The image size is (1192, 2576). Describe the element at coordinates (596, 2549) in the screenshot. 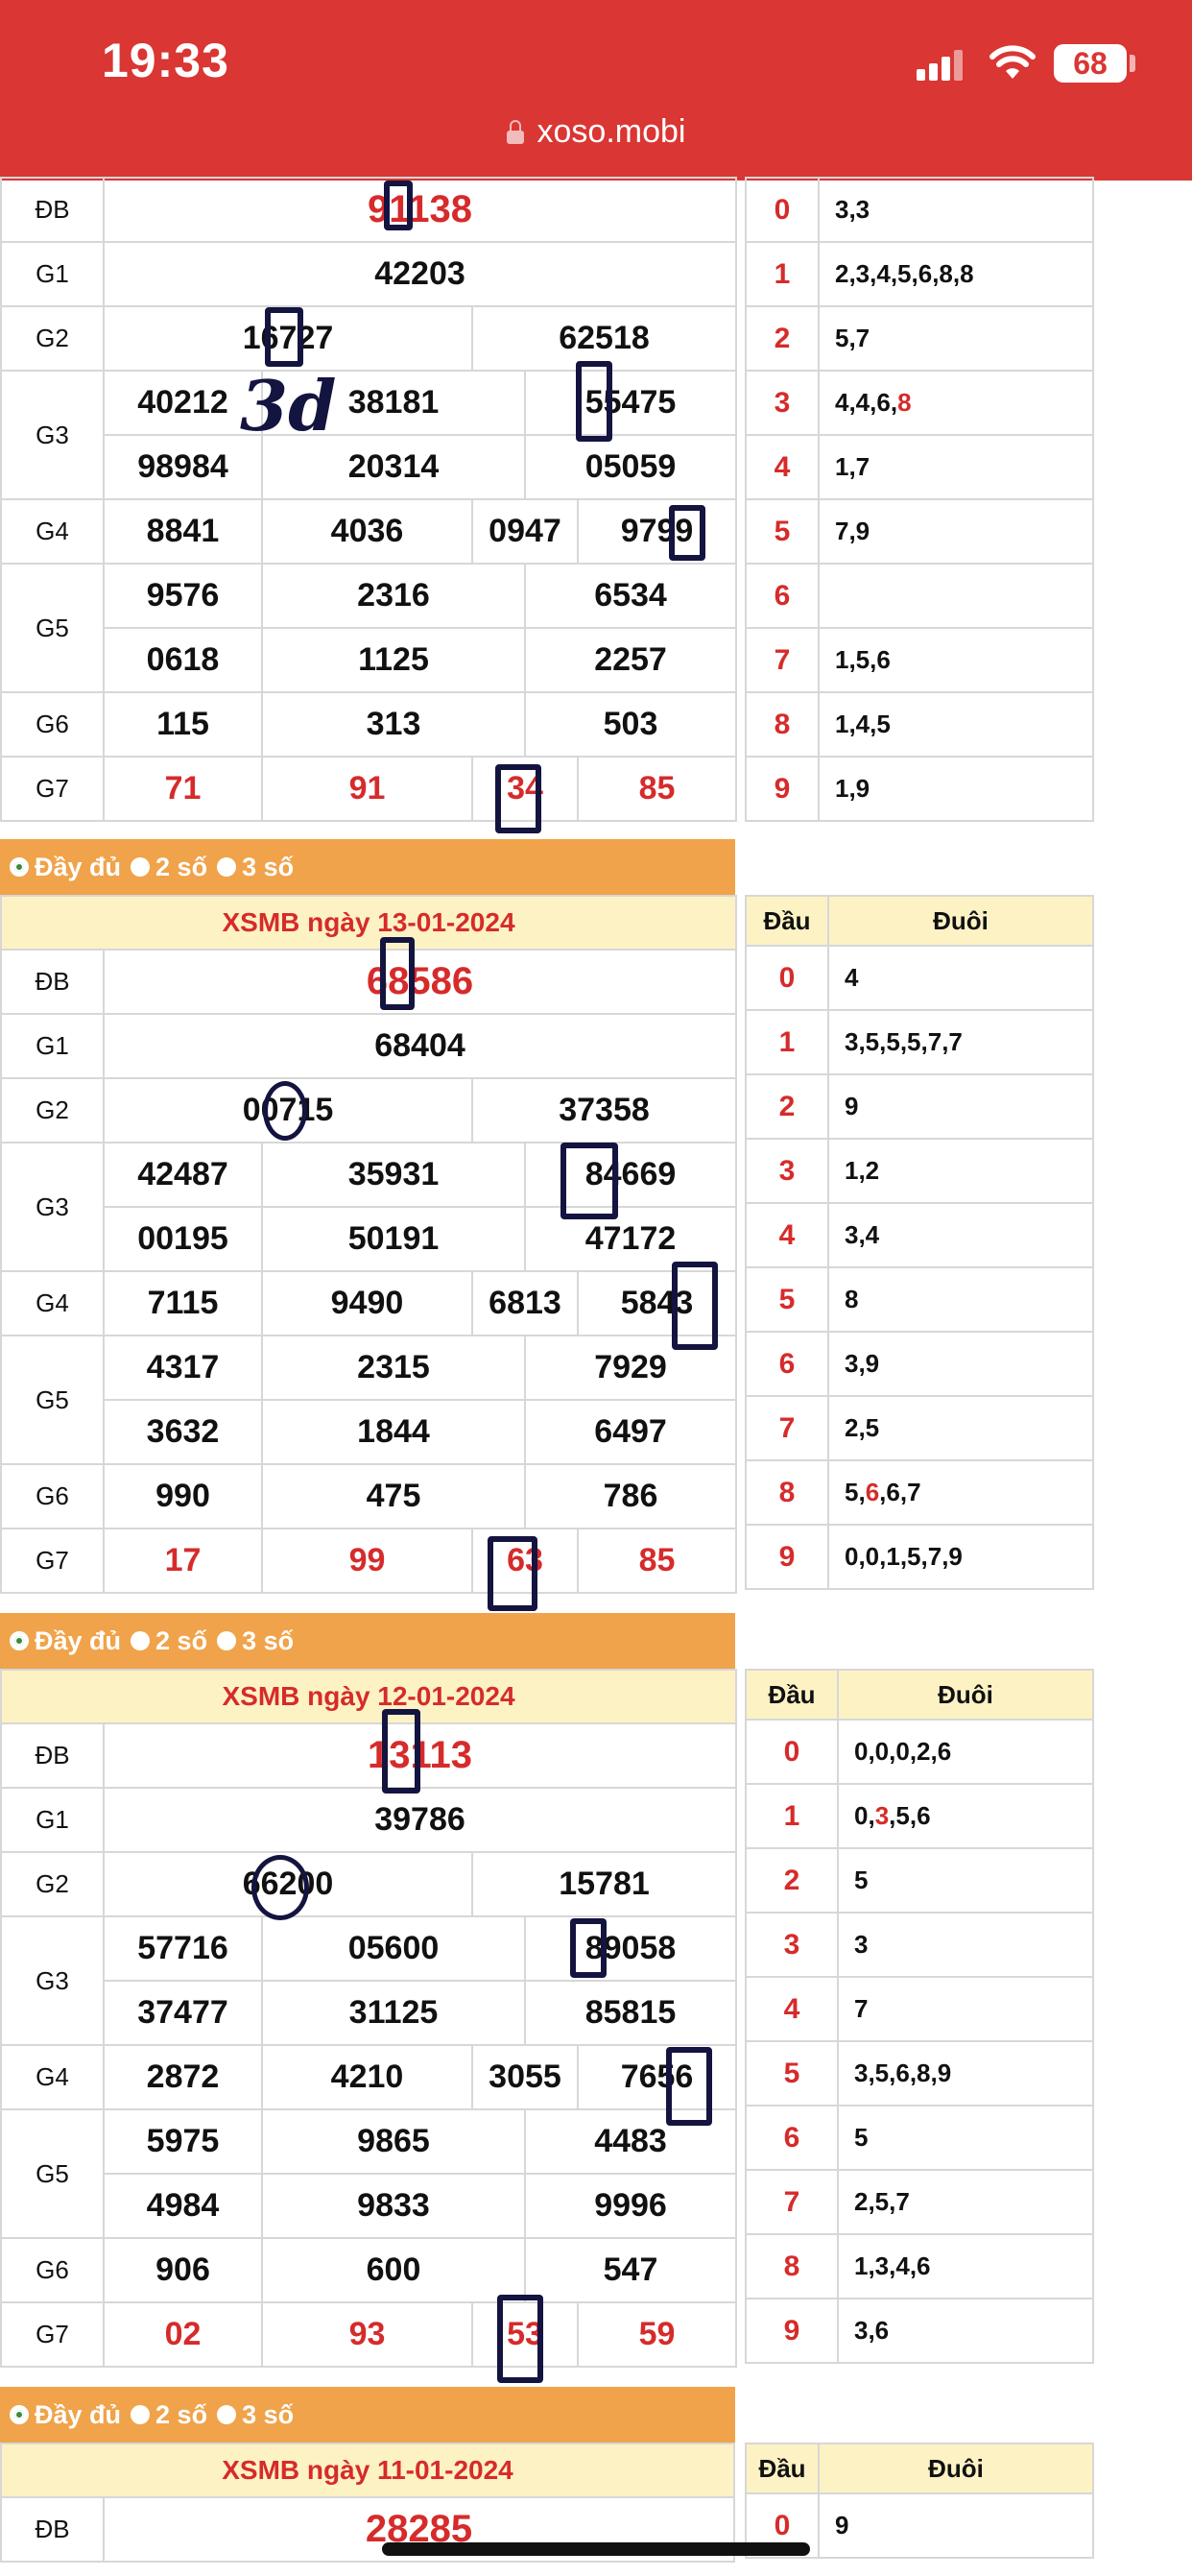

I see `home-indicator` at that location.